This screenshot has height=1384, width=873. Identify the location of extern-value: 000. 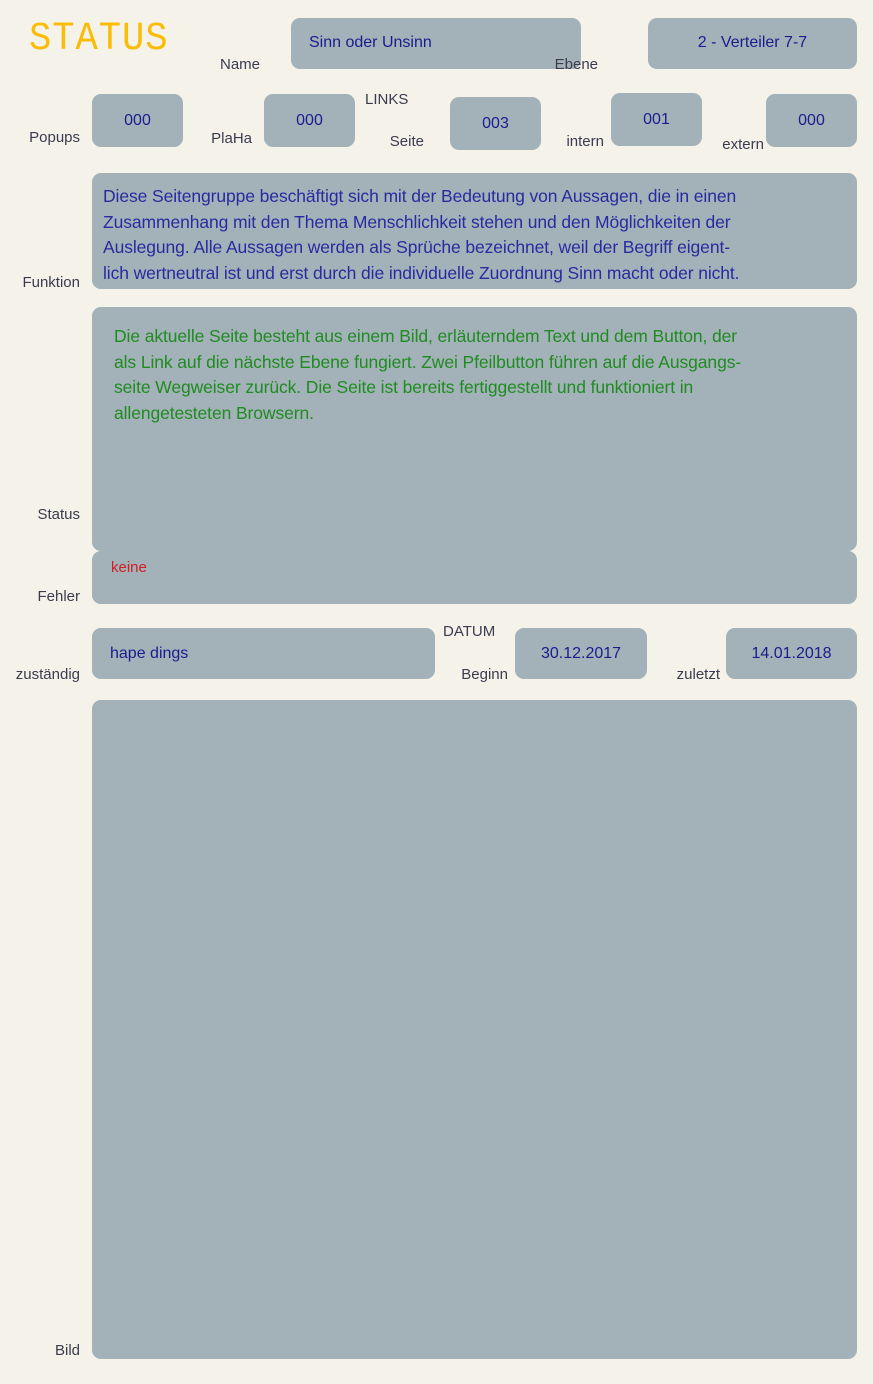
(811, 120).